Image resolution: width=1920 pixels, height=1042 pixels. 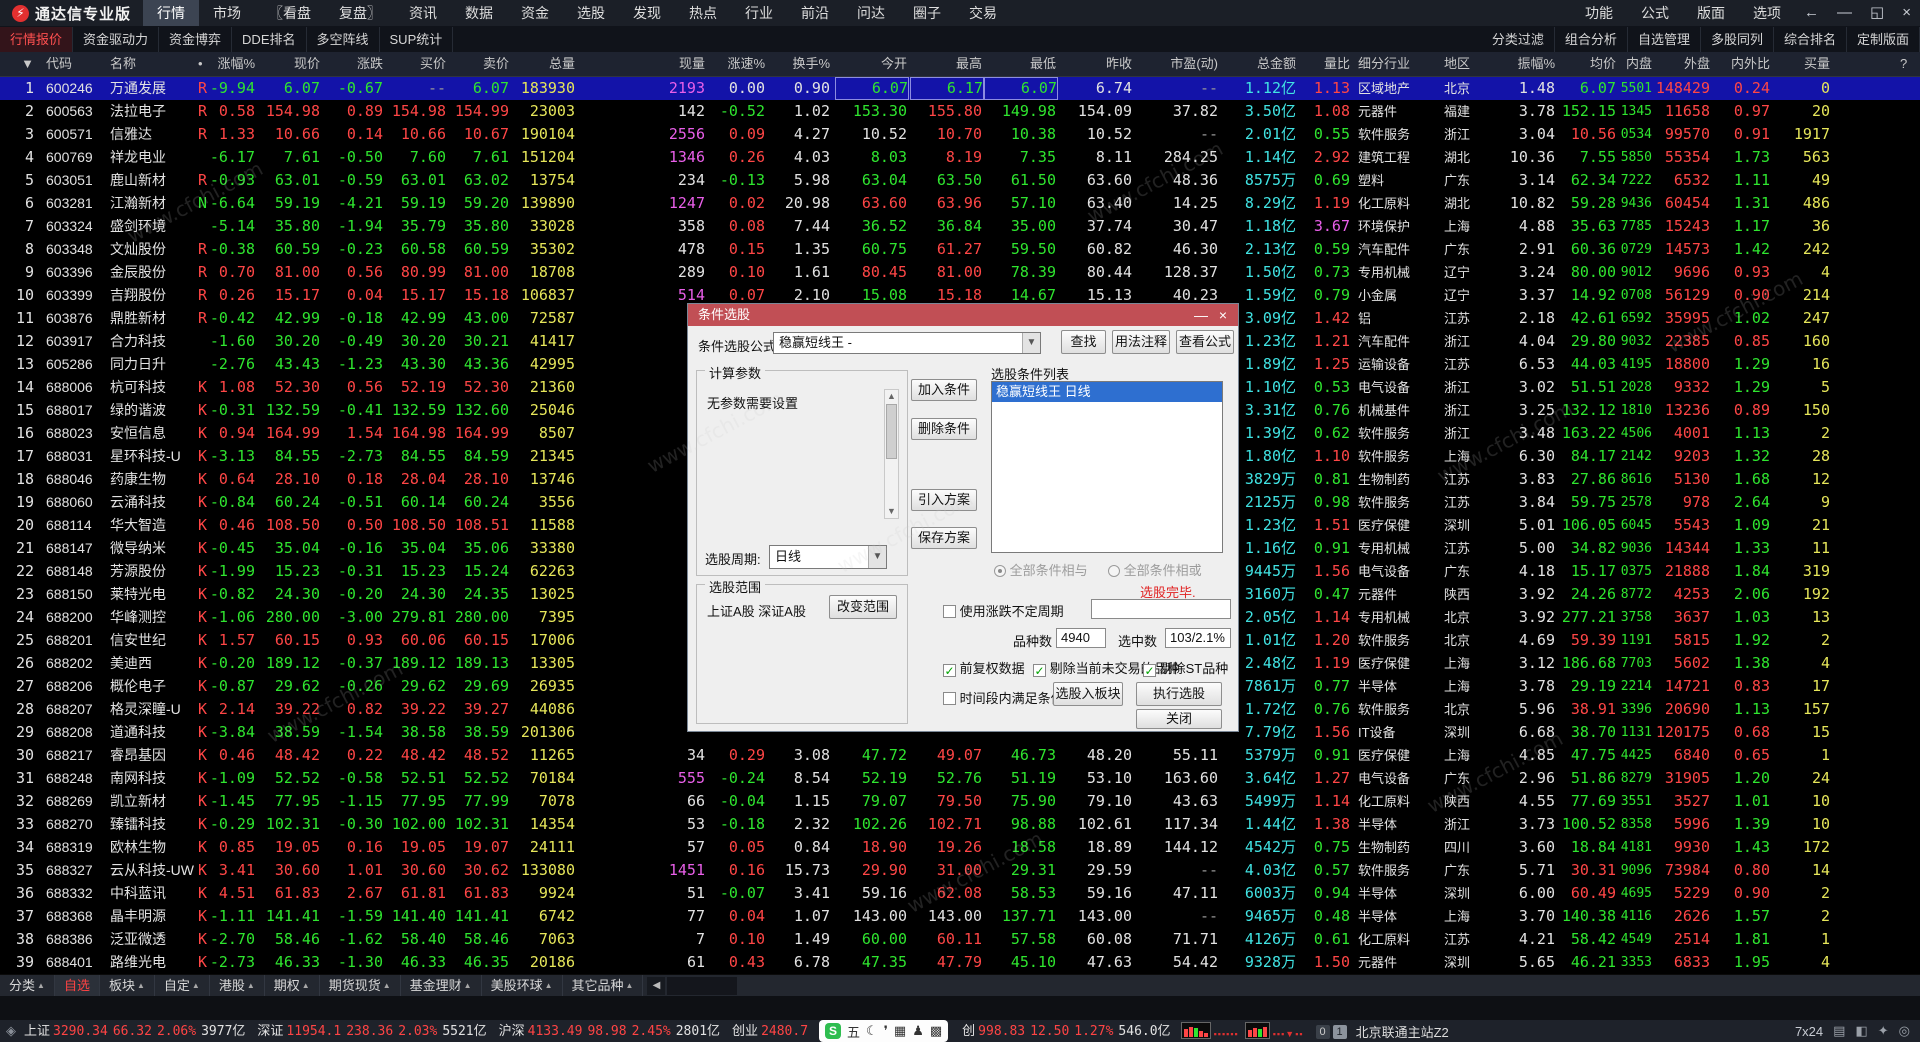 I want to click on toolbar-item-SUP统计: SUP统计, so click(x=417, y=39).